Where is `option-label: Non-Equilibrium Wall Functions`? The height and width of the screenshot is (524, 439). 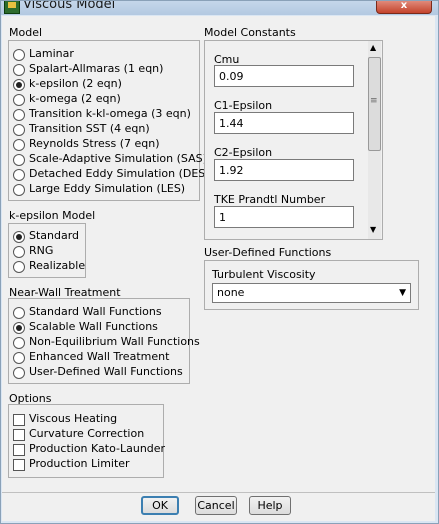
option-label: Non-Equilibrium Wall Functions is located at coordinates (114, 341).